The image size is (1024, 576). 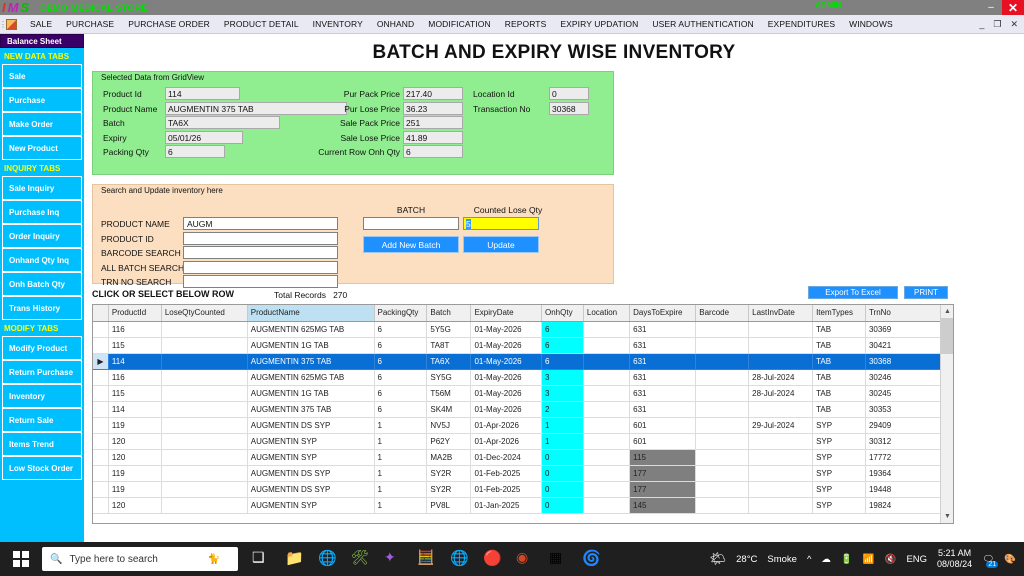 I want to click on scrollbar-thumb, so click(x=947, y=336).